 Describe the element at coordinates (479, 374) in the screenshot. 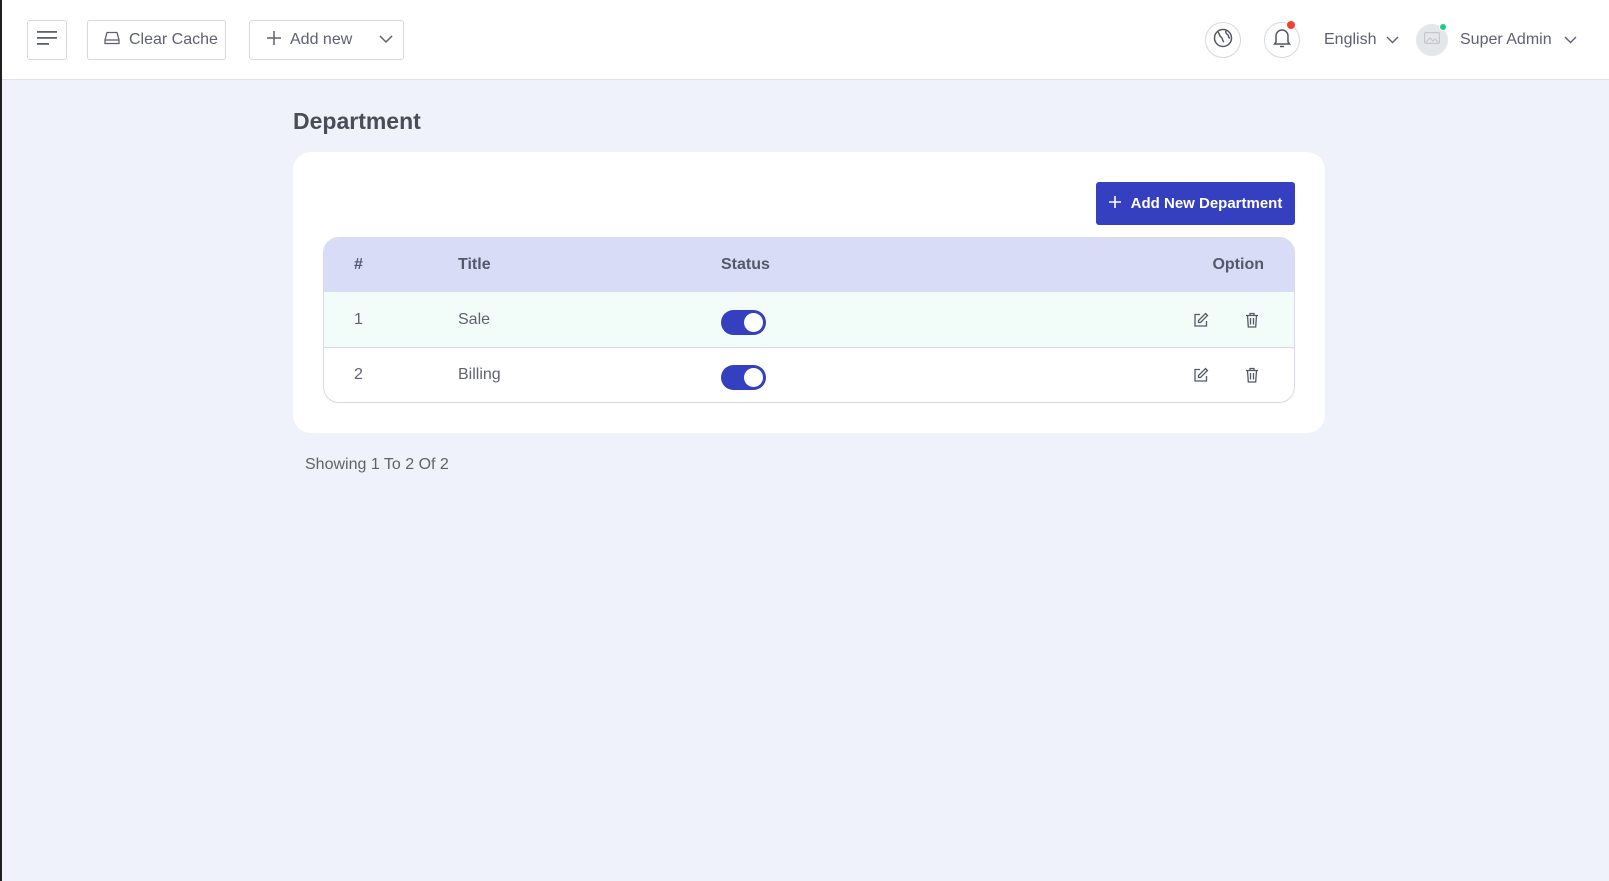

I see `row-title: Billing` at that location.